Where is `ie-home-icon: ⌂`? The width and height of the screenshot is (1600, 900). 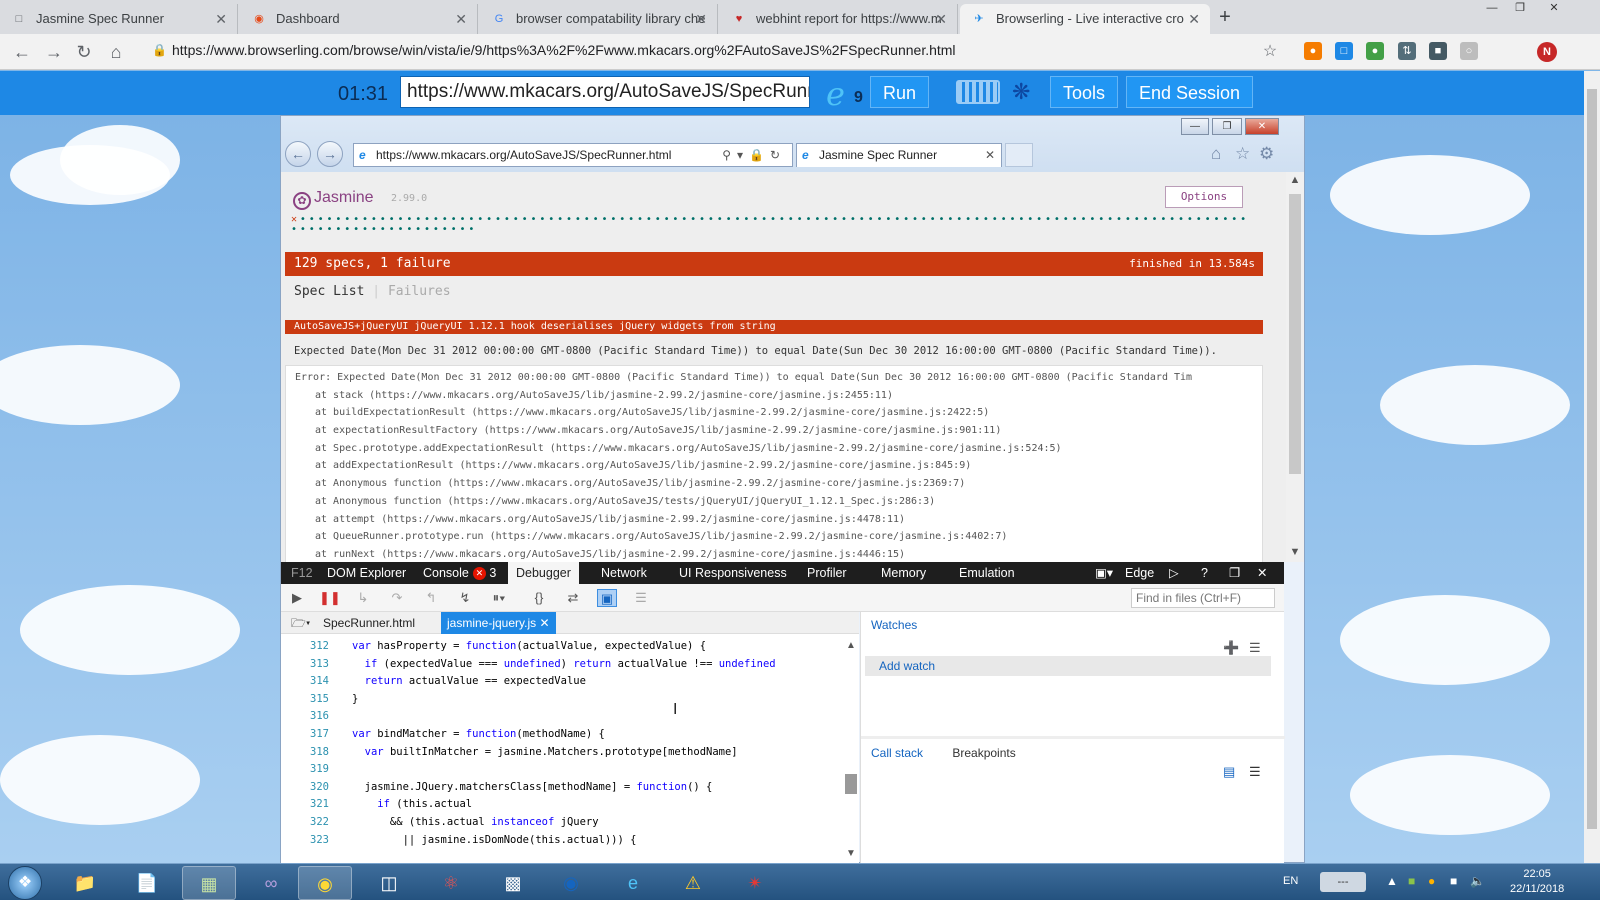
ie-home-icon: ⌂ is located at coordinates (1216, 154).